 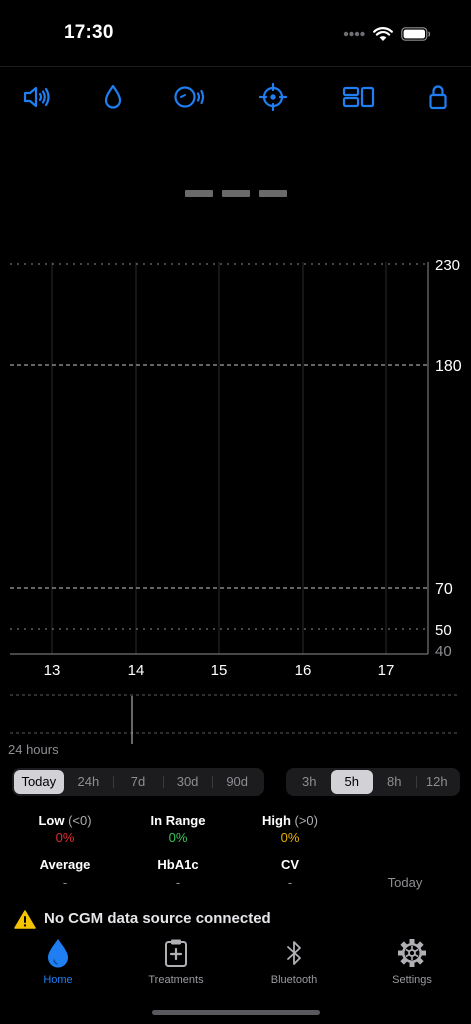 I want to click on clipboard-plus-icon, so click(x=176, y=953).